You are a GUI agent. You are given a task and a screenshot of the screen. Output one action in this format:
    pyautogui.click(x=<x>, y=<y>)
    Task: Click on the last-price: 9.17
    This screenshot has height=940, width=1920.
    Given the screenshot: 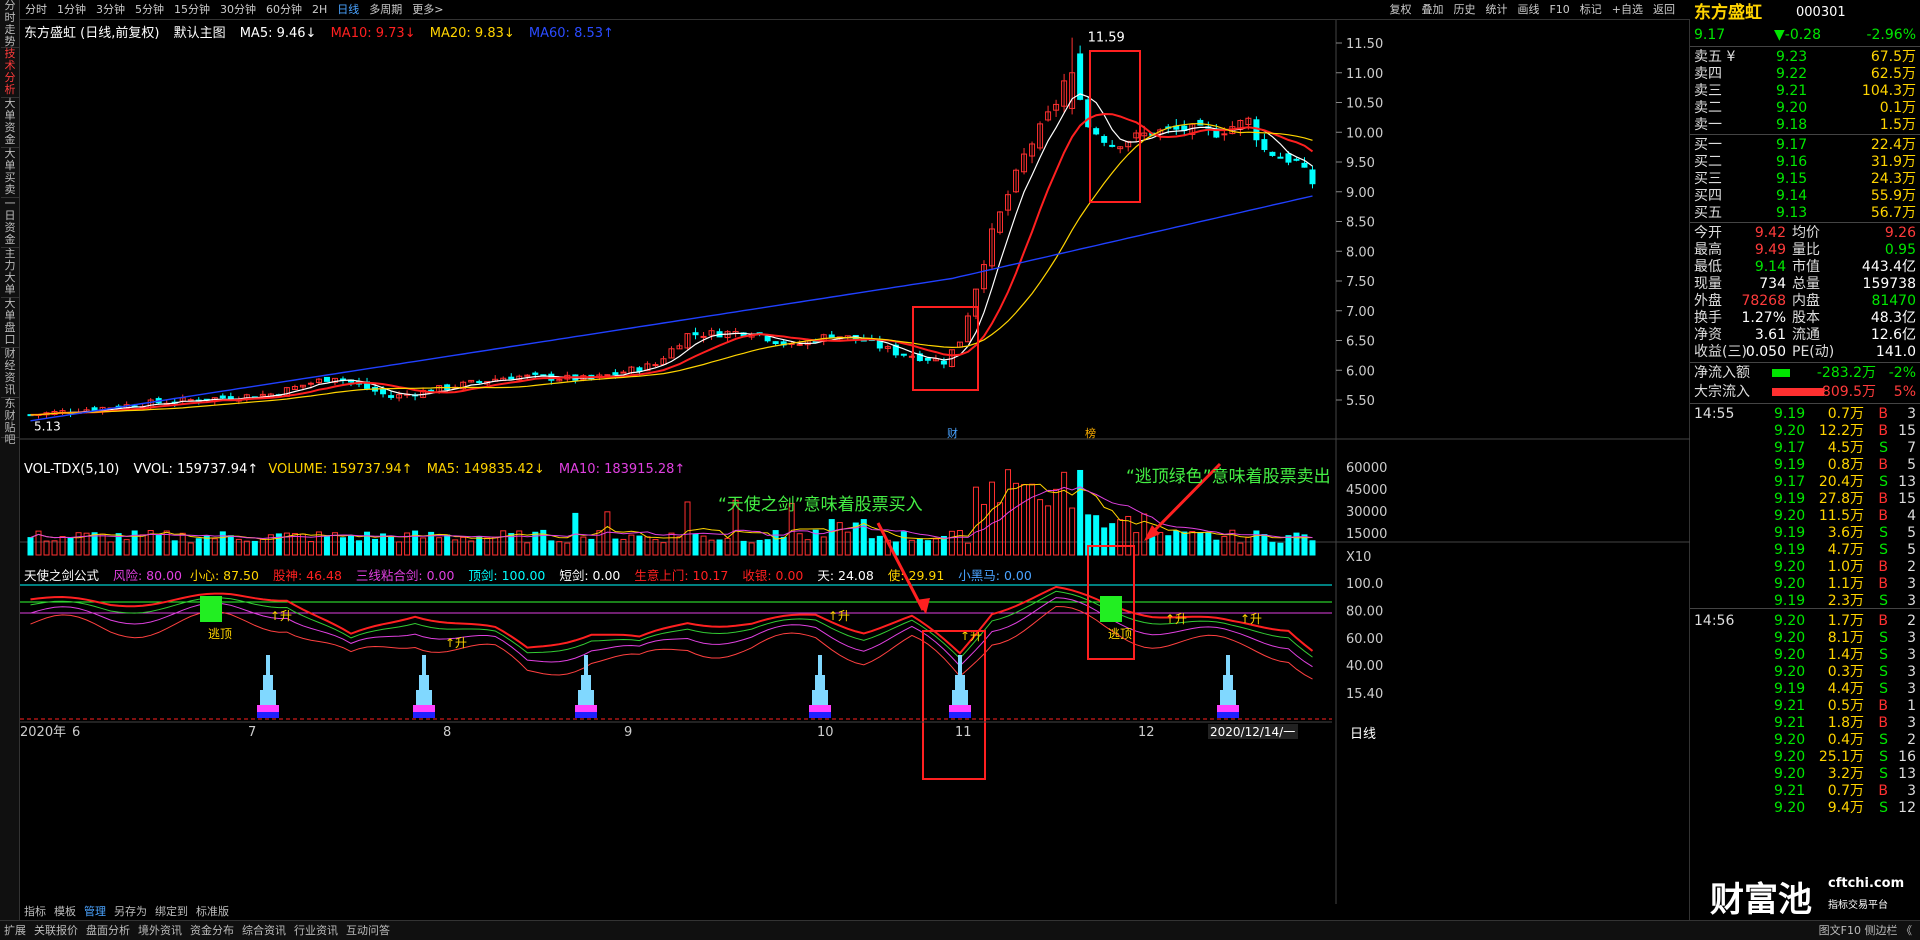 What is the action you would take?
    pyautogui.click(x=1710, y=35)
    